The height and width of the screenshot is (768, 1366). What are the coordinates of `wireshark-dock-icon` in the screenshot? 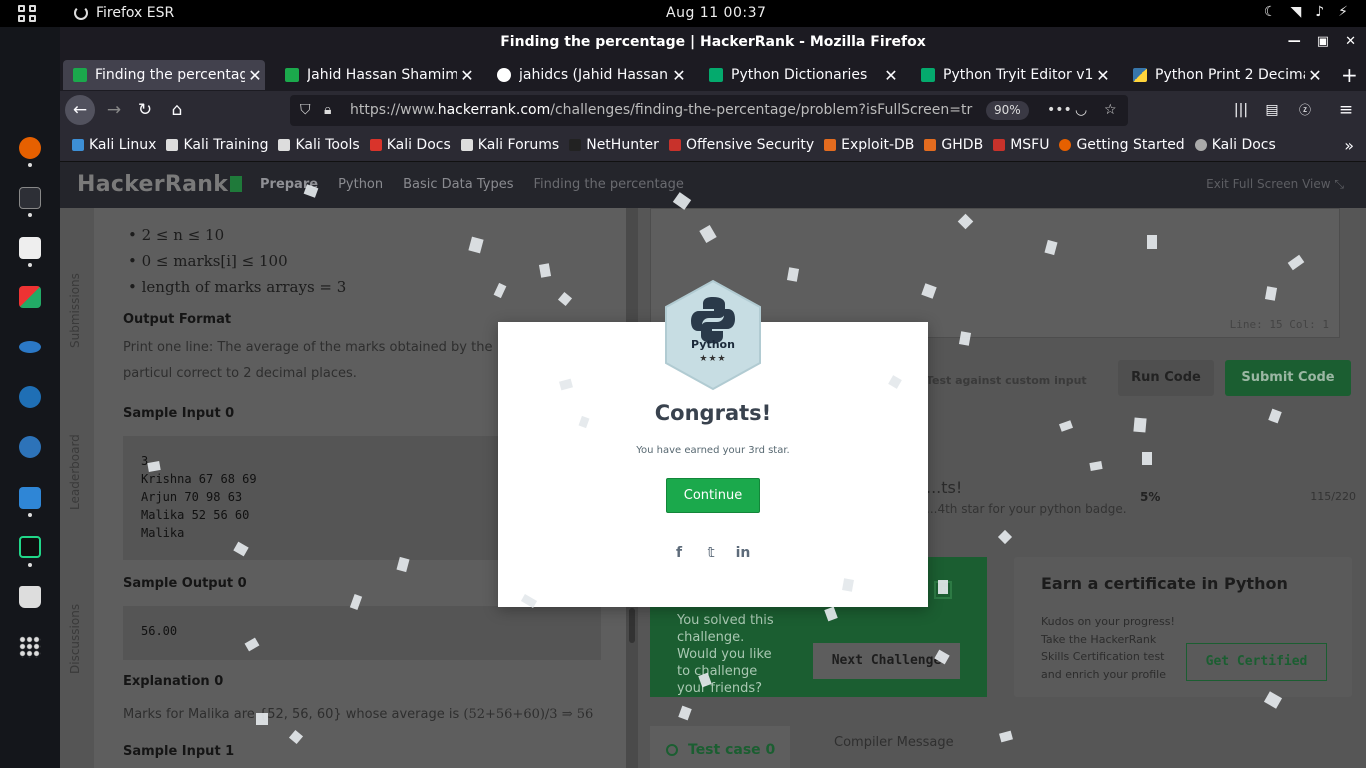 It's located at (30, 397).